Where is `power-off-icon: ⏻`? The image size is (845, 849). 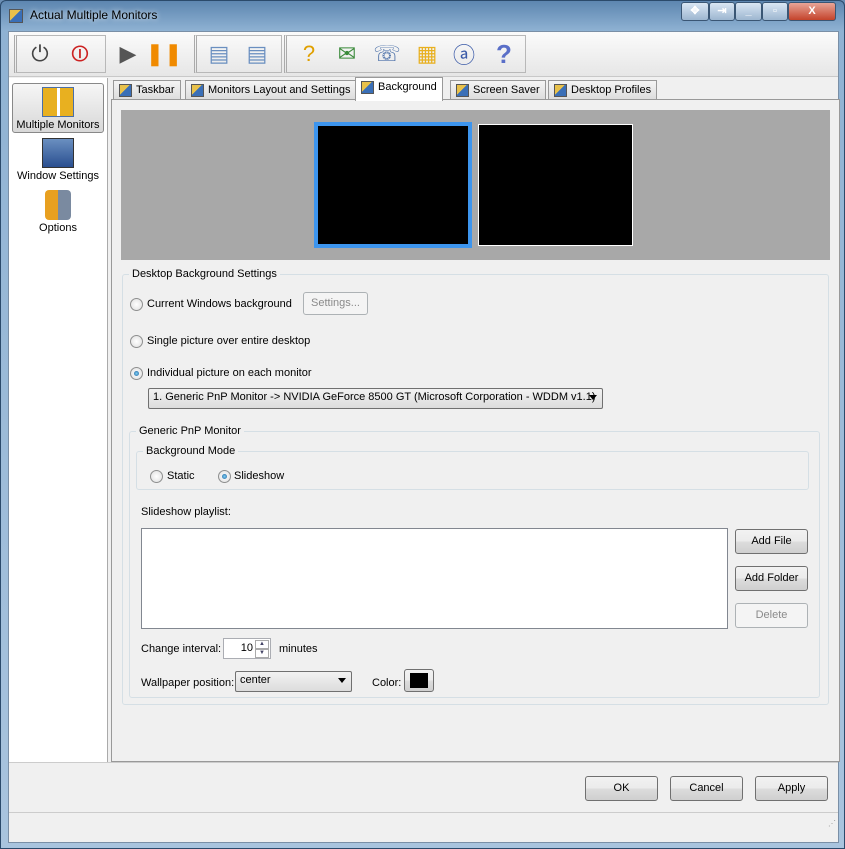
power-off-icon: ⏻ is located at coordinates (40, 54).